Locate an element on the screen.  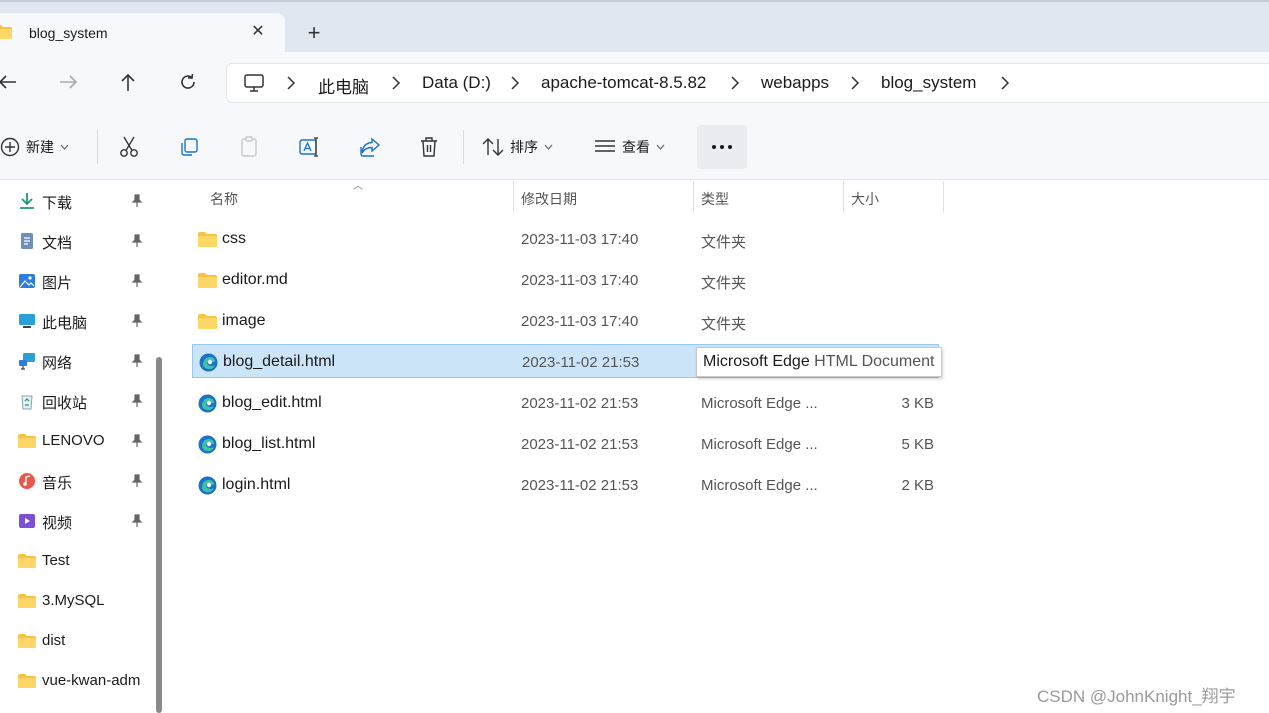
sidebar-item-recycle-bin: 回收站 is located at coordinates (75, 401).